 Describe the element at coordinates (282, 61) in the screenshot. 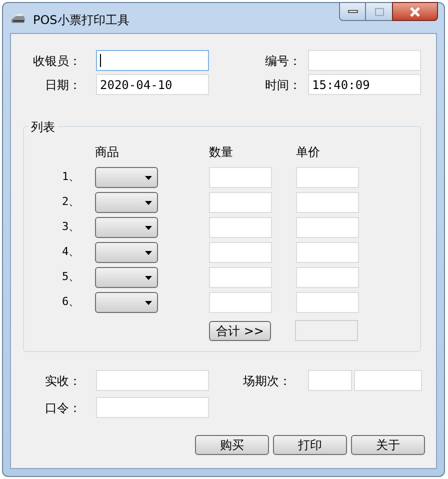

I see `field-label: 编号：` at that location.